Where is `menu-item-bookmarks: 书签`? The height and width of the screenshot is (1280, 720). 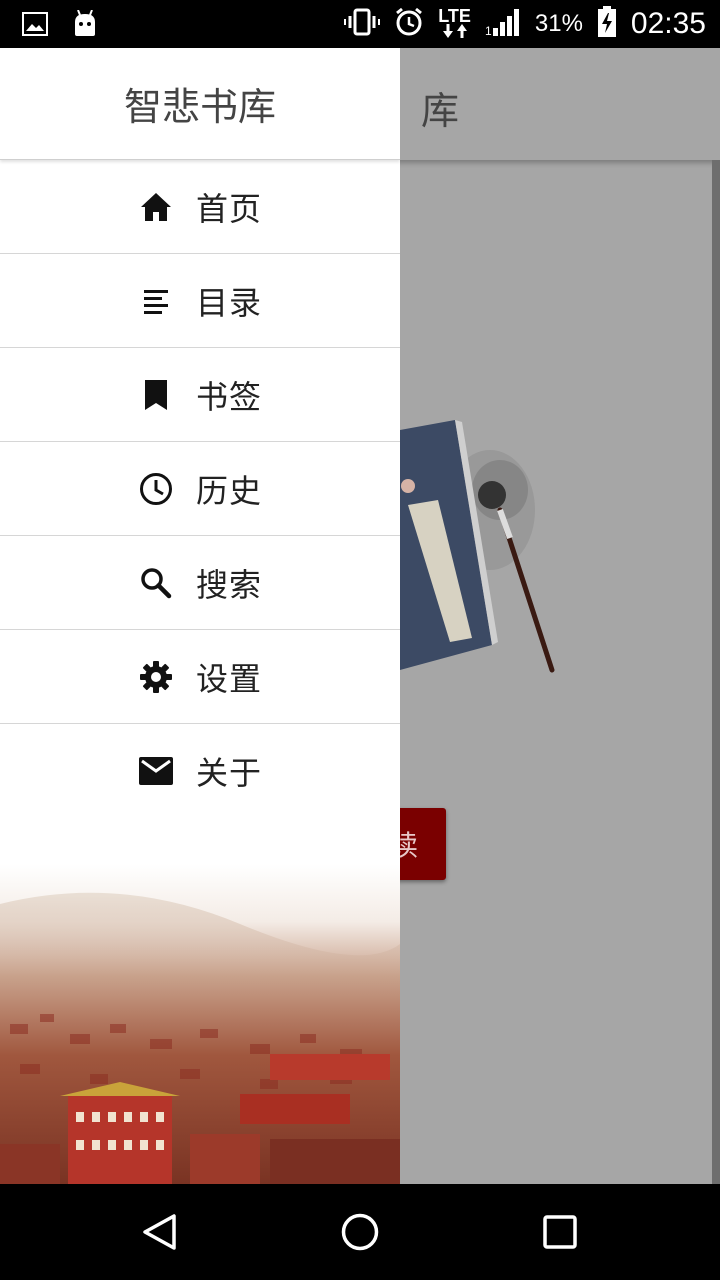
menu-item-bookmarks: 书签 is located at coordinates (200, 395).